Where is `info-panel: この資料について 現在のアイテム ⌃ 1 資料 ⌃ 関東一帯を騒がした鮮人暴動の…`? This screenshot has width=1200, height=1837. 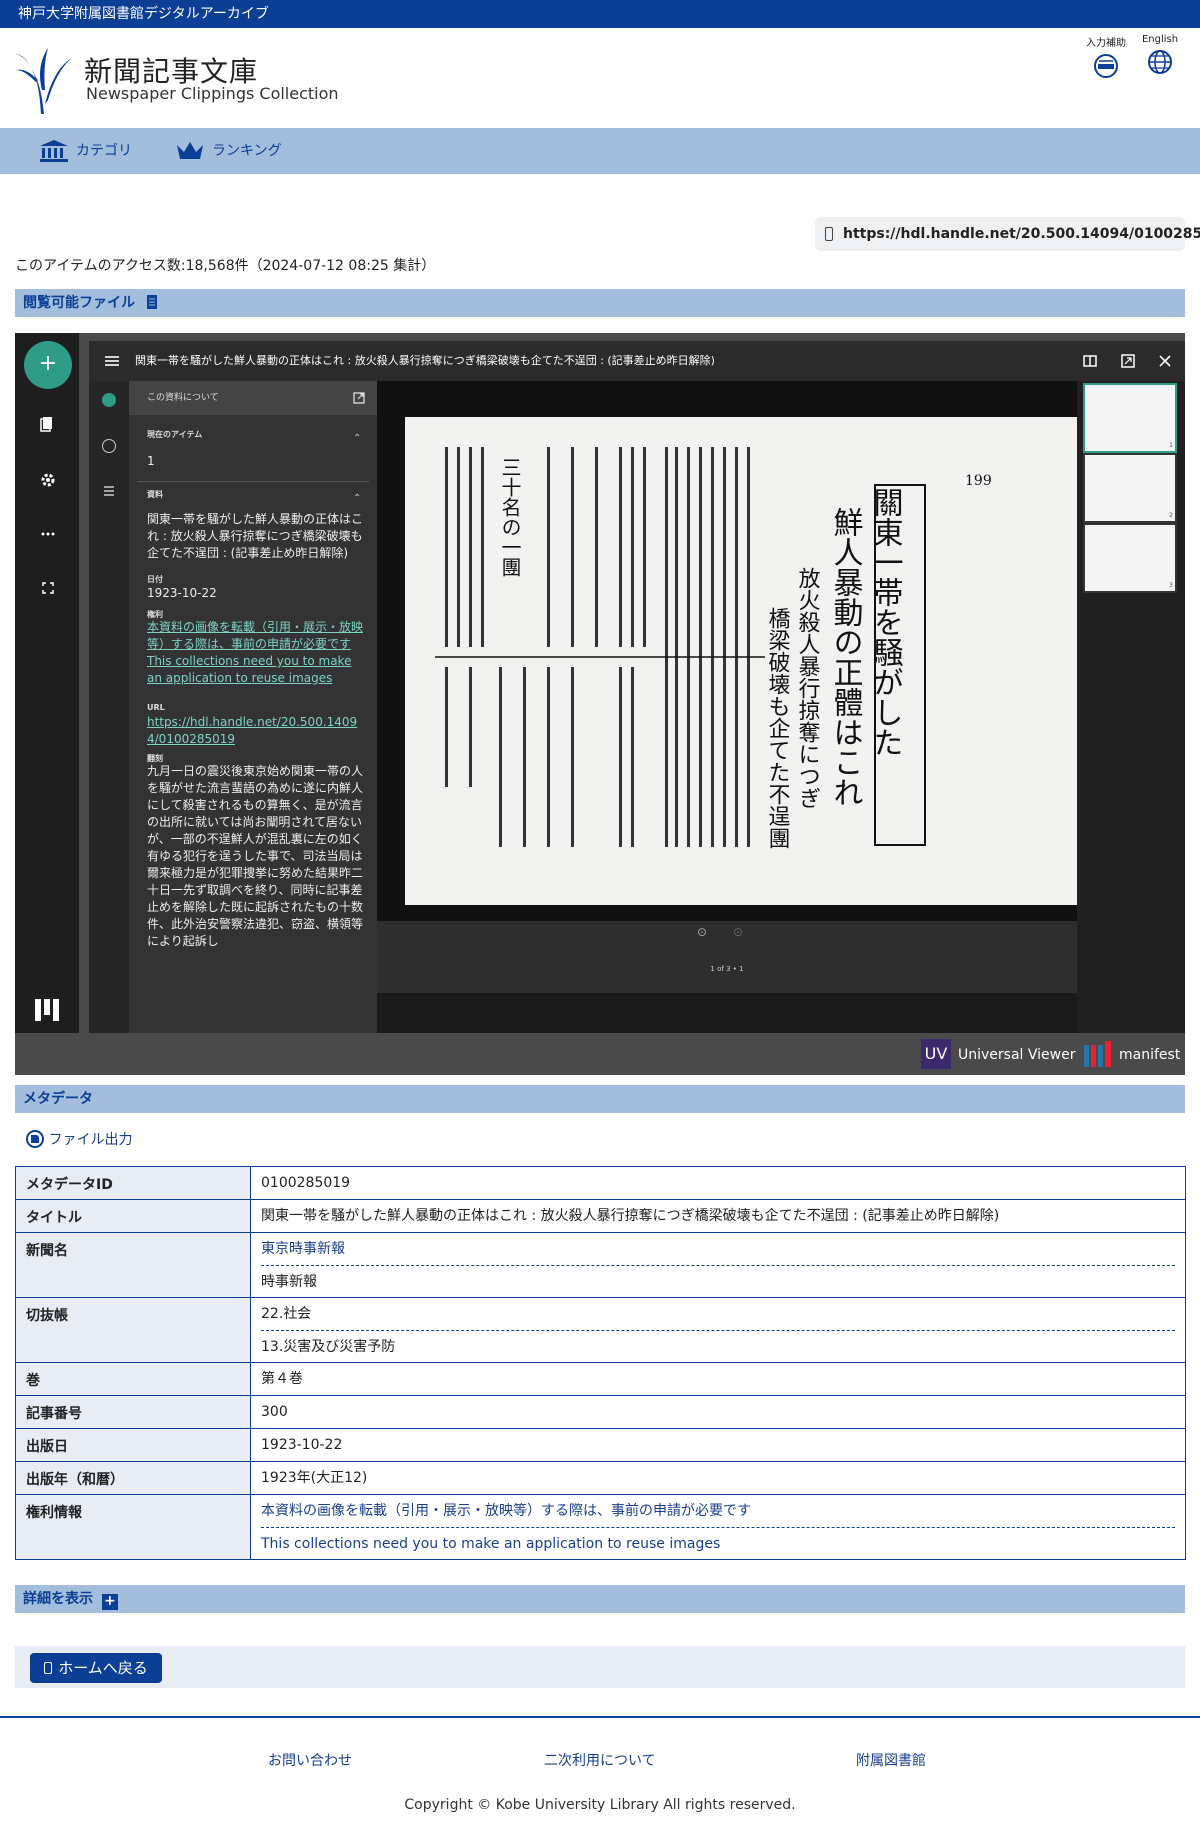 info-panel: この資料について 現在のアイテム ⌃ 1 資料 ⌃ 関東一帯を騒がした鮮人暴動の… is located at coordinates (253, 707).